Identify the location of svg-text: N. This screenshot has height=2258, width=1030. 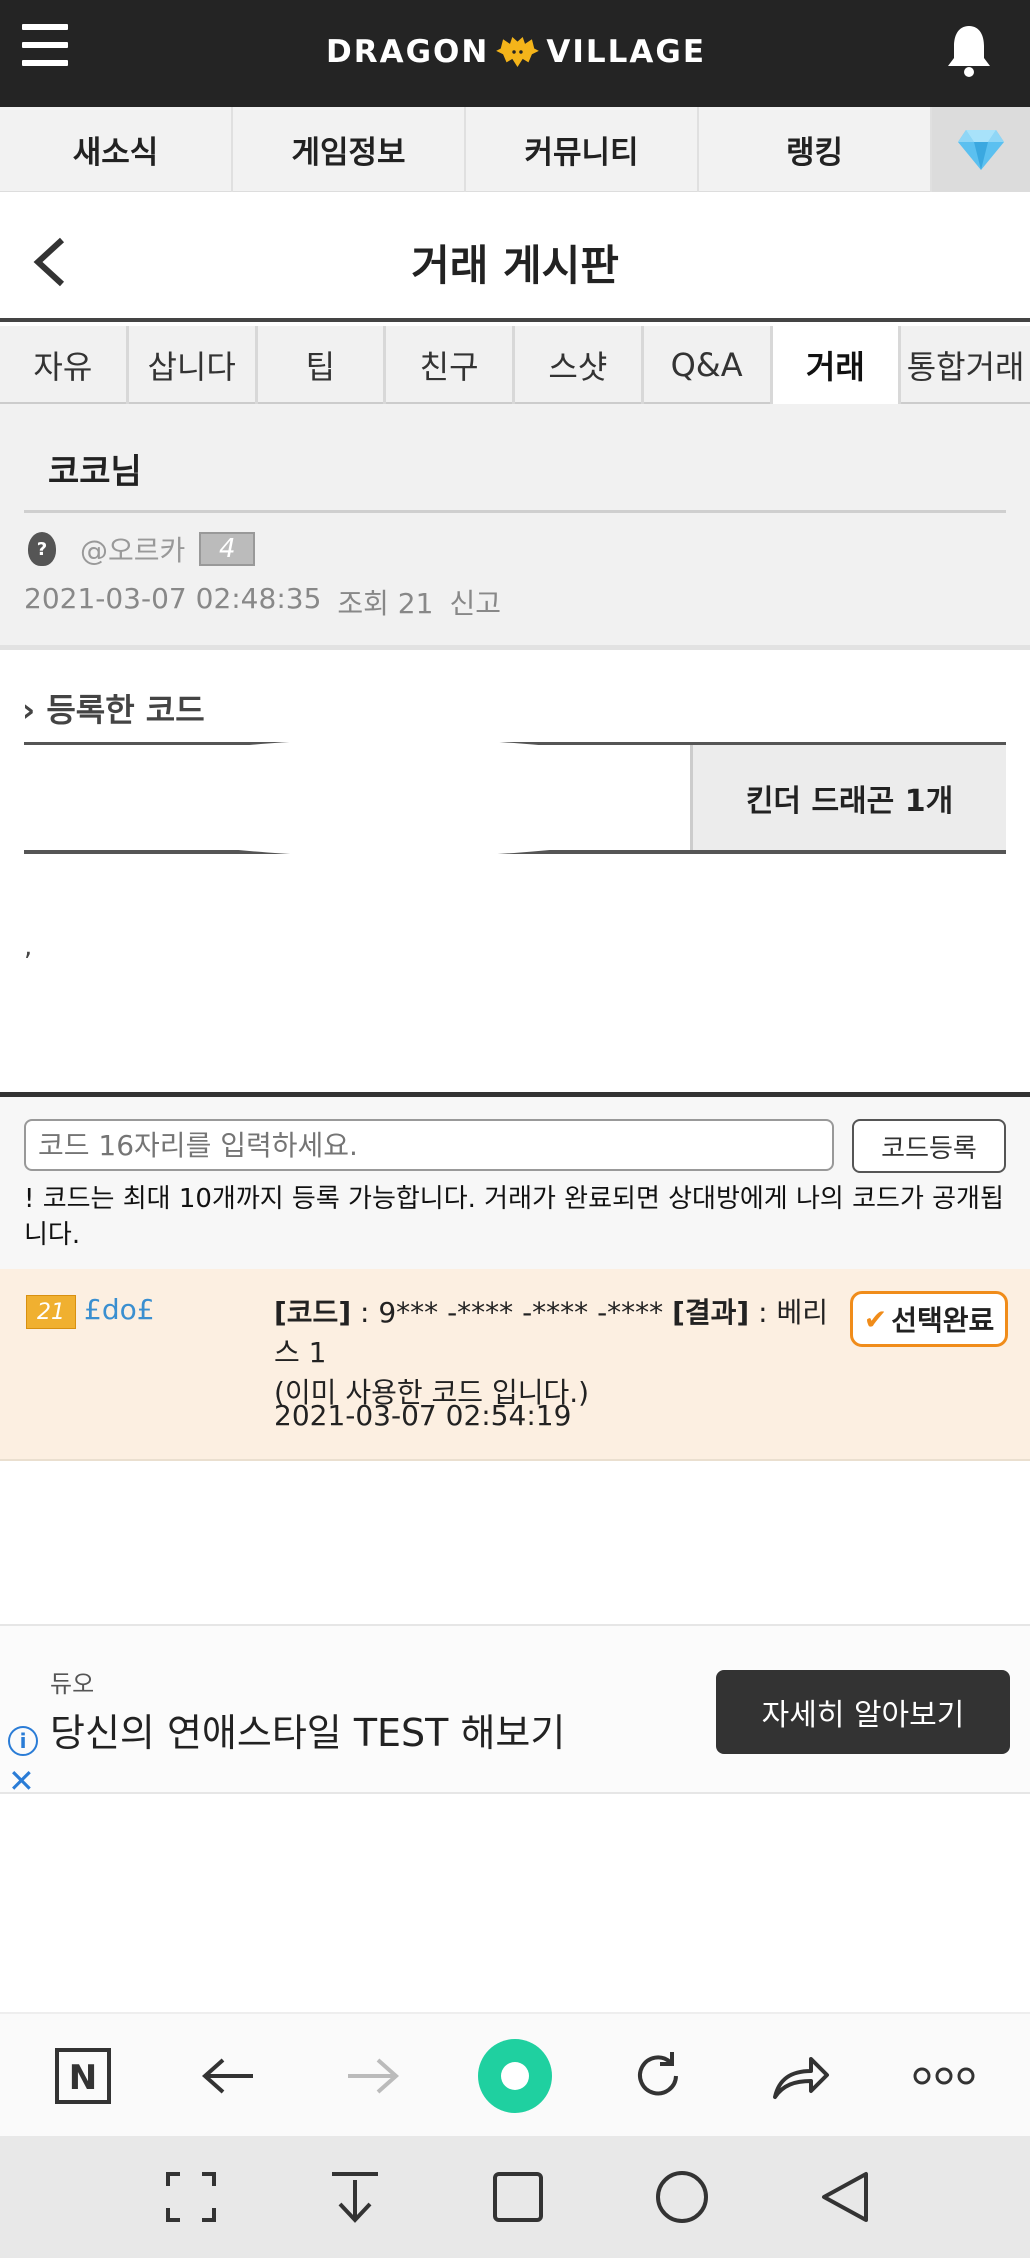
(83, 2078).